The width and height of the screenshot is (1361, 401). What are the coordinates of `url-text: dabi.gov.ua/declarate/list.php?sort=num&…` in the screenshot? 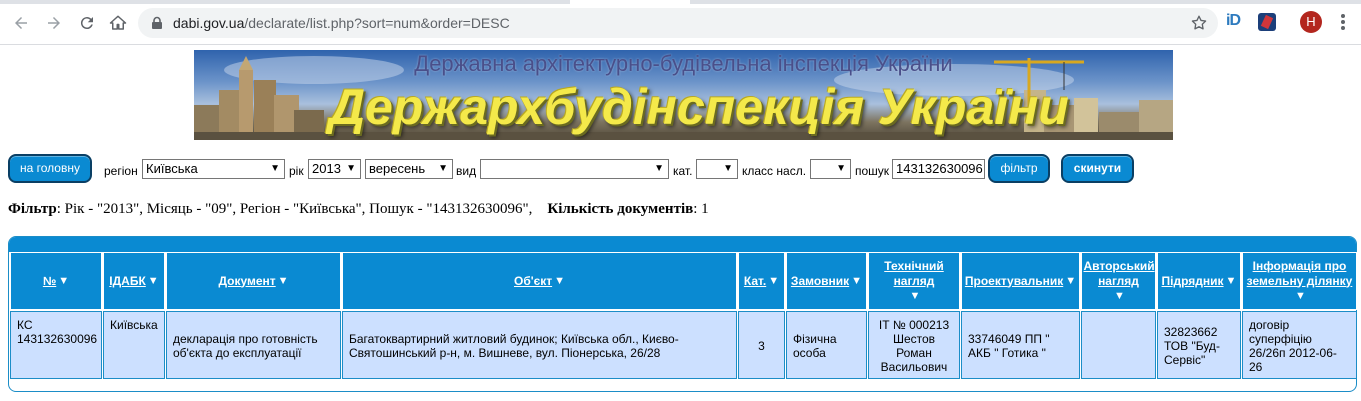 It's located at (341, 23).